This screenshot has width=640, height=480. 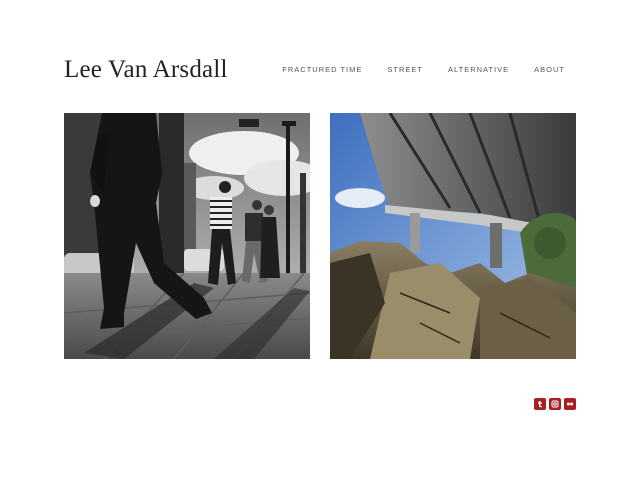 What do you see at coordinates (405, 69) in the screenshot?
I see `nav-street: STREET` at bounding box center [405, 69].